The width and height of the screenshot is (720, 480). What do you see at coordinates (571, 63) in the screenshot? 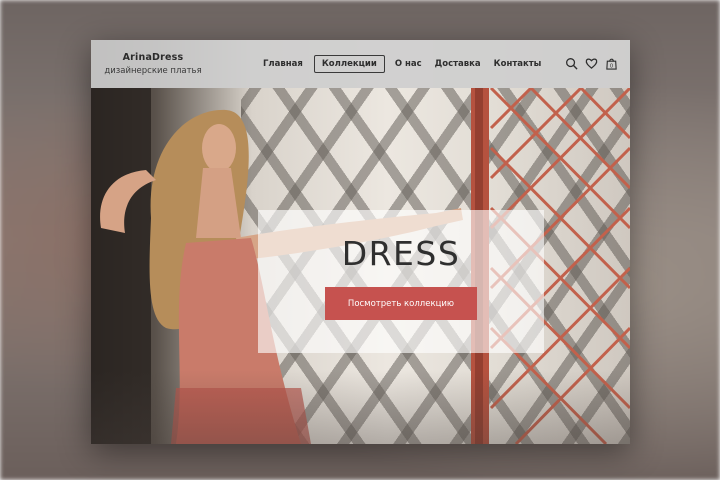
I see `search-icon` at bounding box center [571, 63].